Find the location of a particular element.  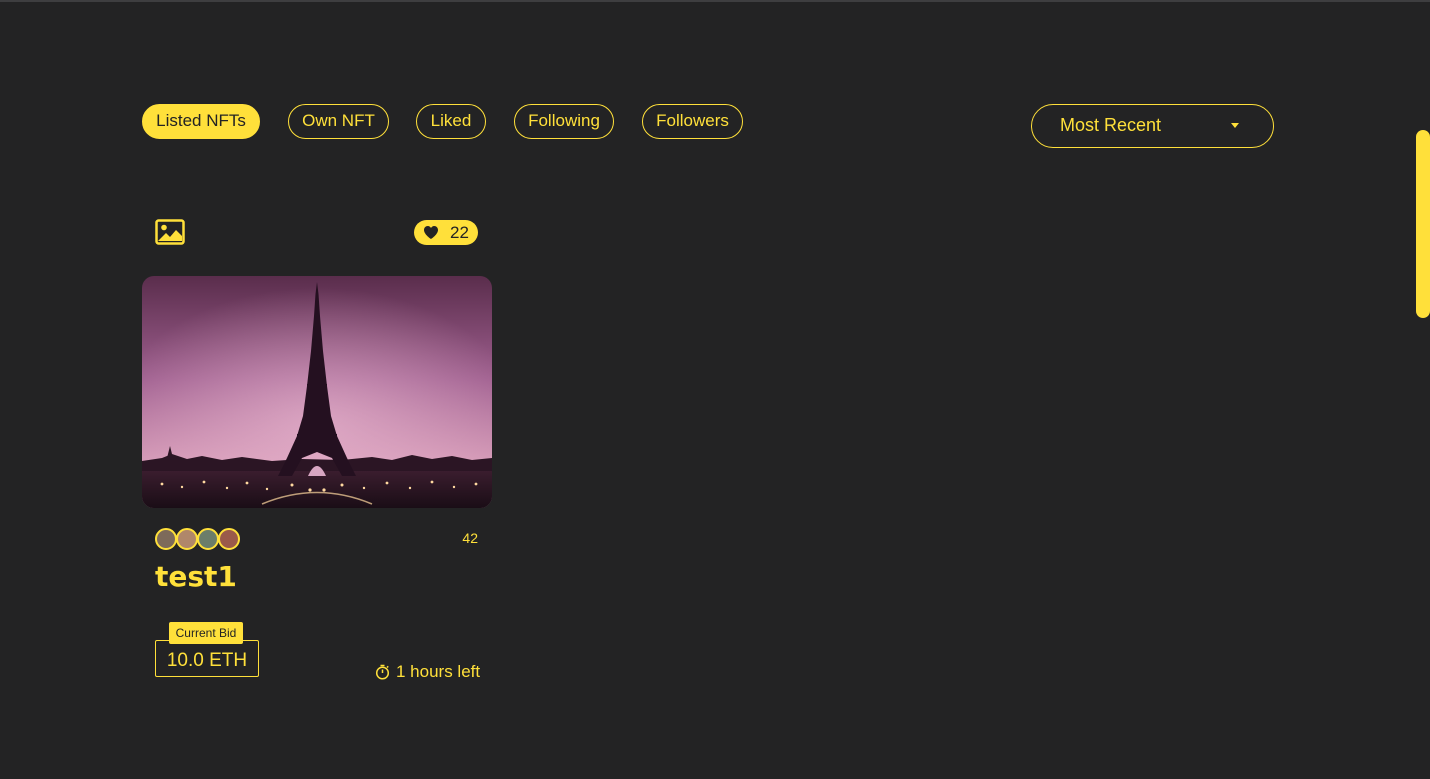

tab-listed-nfts: Listed NFTs is located at coordinates (201, 121).